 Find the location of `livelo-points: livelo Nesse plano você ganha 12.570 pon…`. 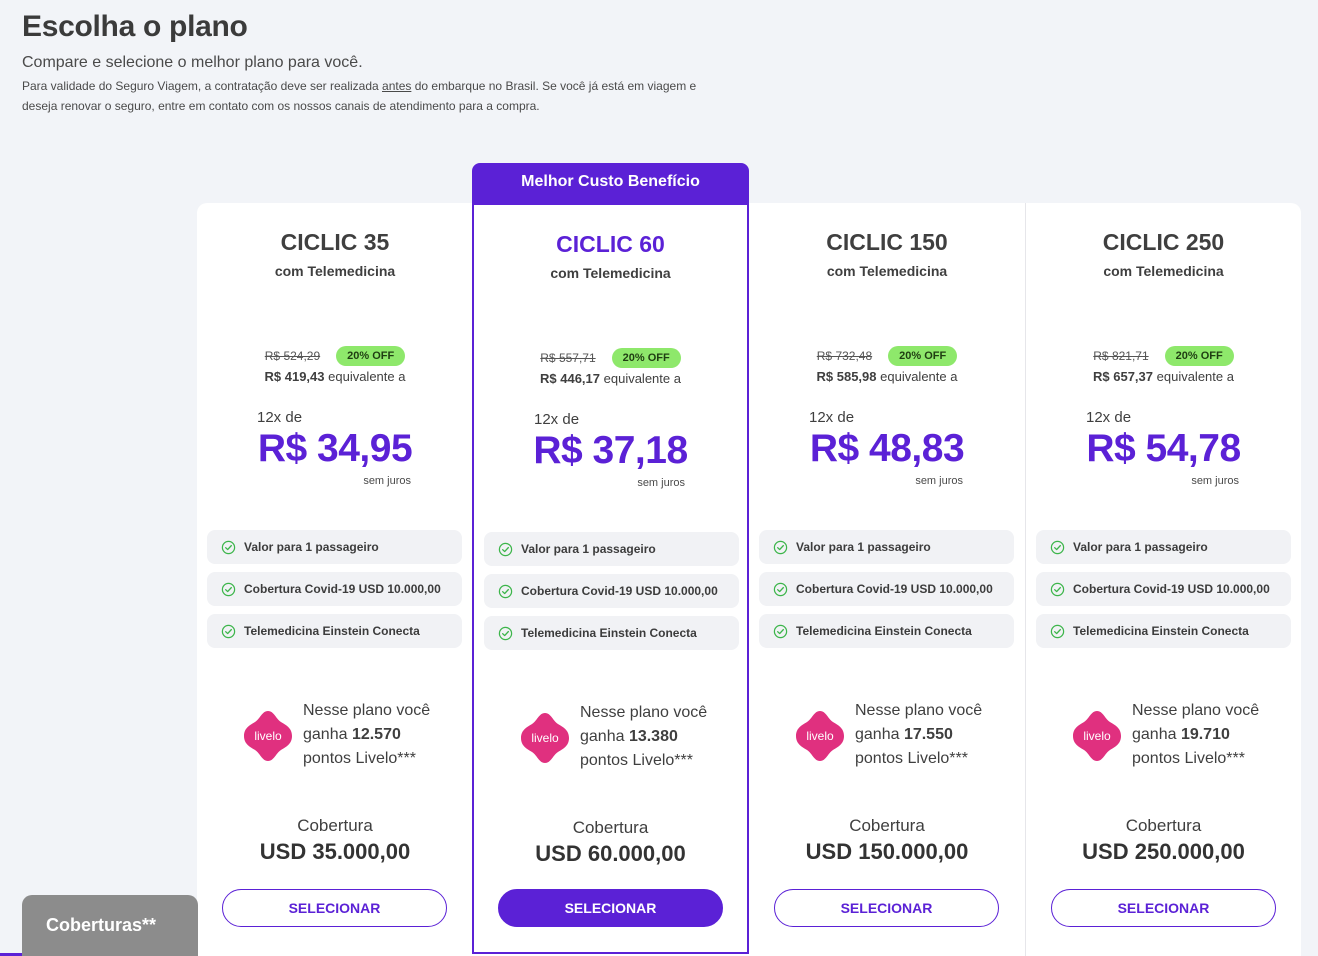

livelo-points: livelo Nesse plano você ganha 12.570 pon… is located at coordinates (348, 735).